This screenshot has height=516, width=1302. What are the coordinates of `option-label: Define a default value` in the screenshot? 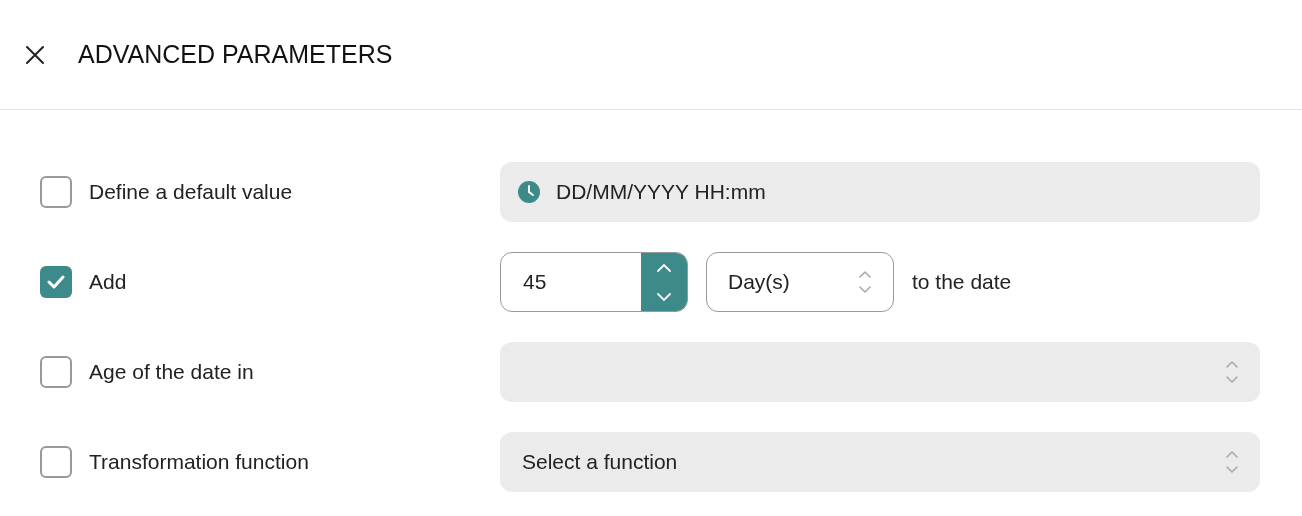 It's located at (191, 192).